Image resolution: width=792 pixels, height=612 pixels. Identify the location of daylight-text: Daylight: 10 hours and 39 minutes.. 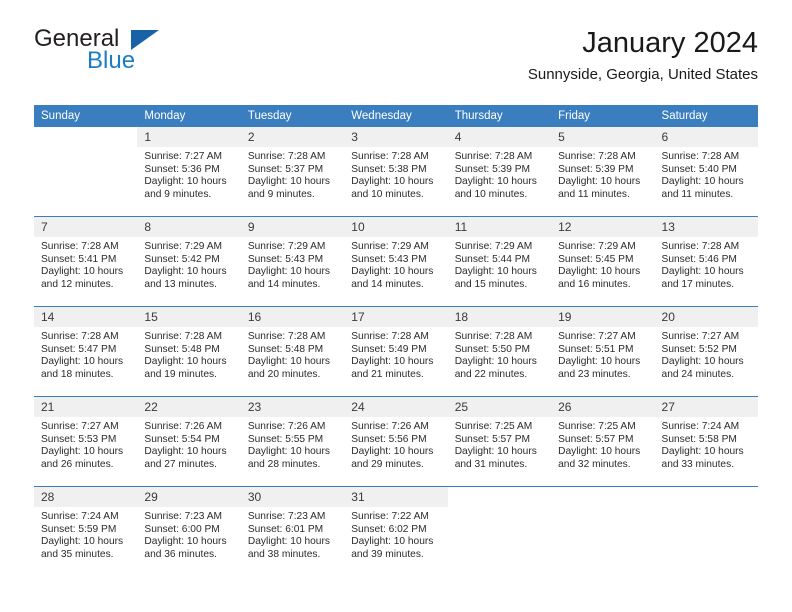
(392, 548).